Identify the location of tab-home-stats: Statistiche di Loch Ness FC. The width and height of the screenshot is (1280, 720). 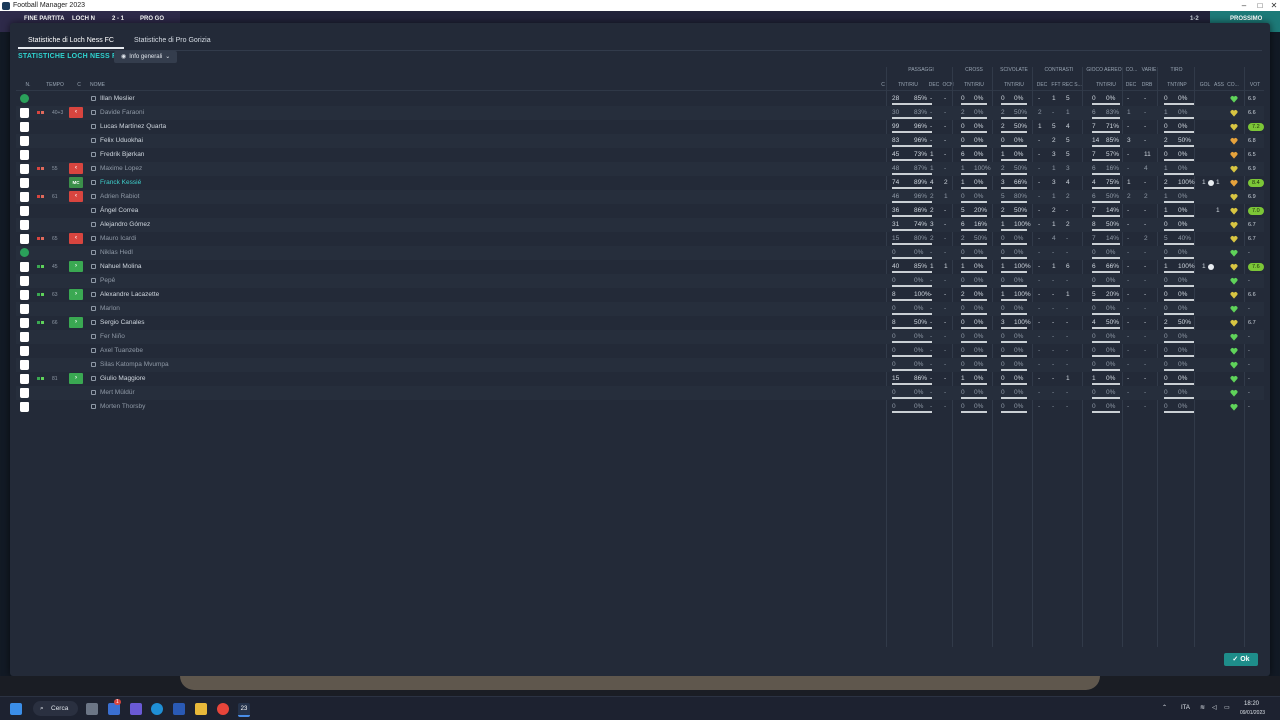
(71, 41).